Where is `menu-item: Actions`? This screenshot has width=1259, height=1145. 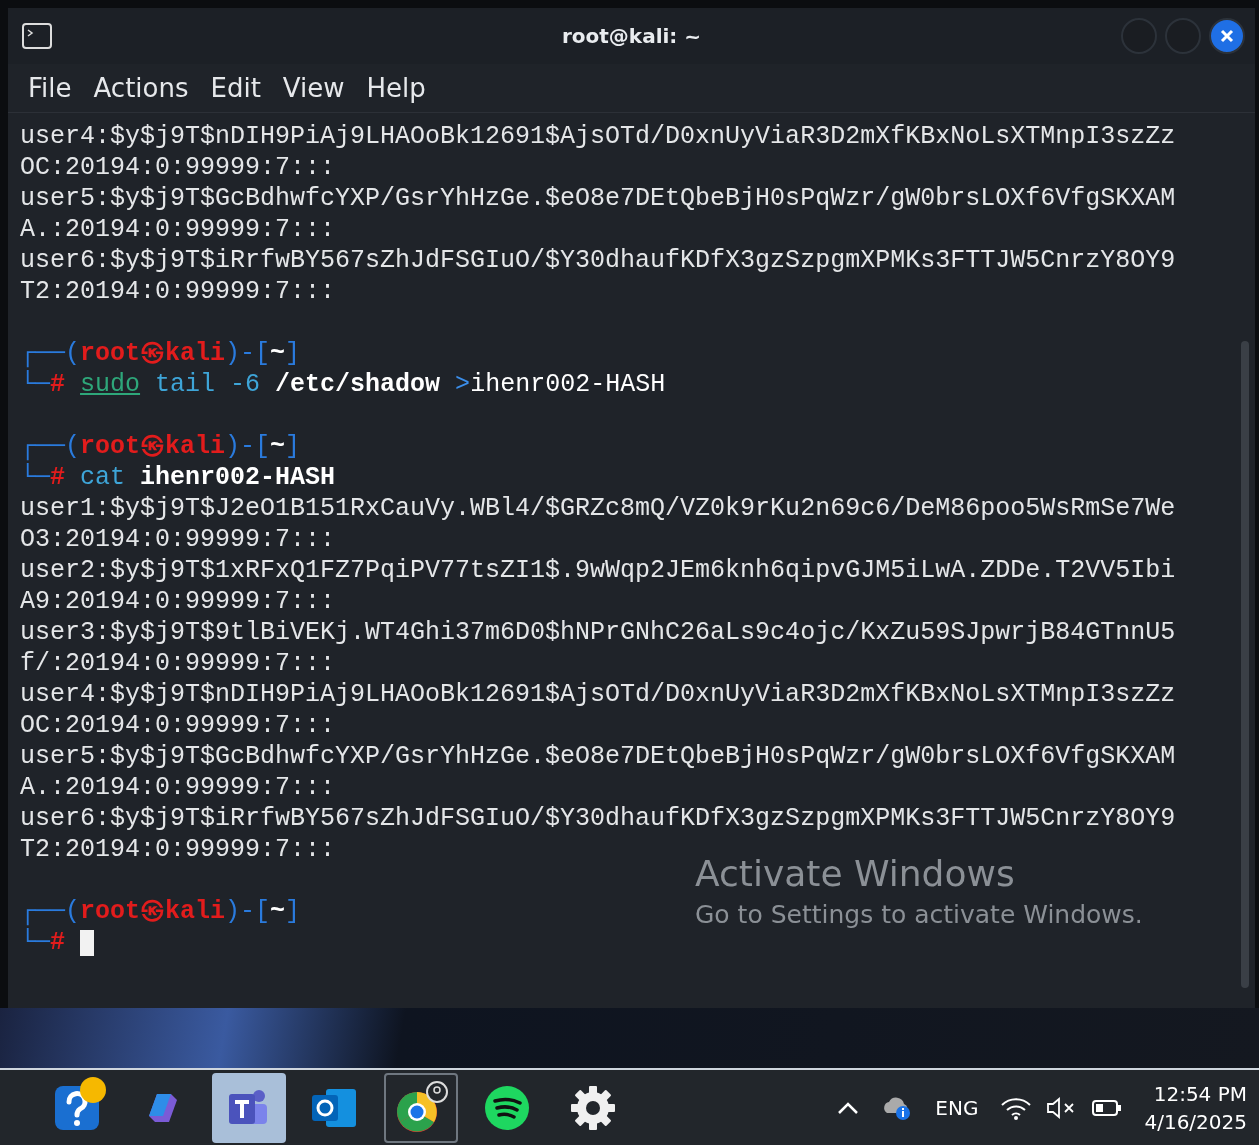 menu-item: Actions is located at coordinates (141, 88).